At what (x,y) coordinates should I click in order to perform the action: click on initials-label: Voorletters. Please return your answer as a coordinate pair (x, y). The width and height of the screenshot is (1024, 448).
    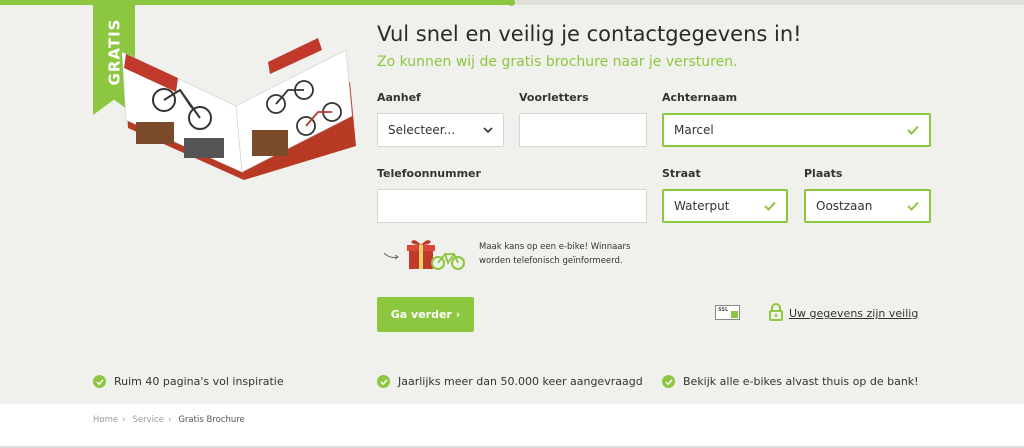
    Looking at the image, I should click on (554, 97).